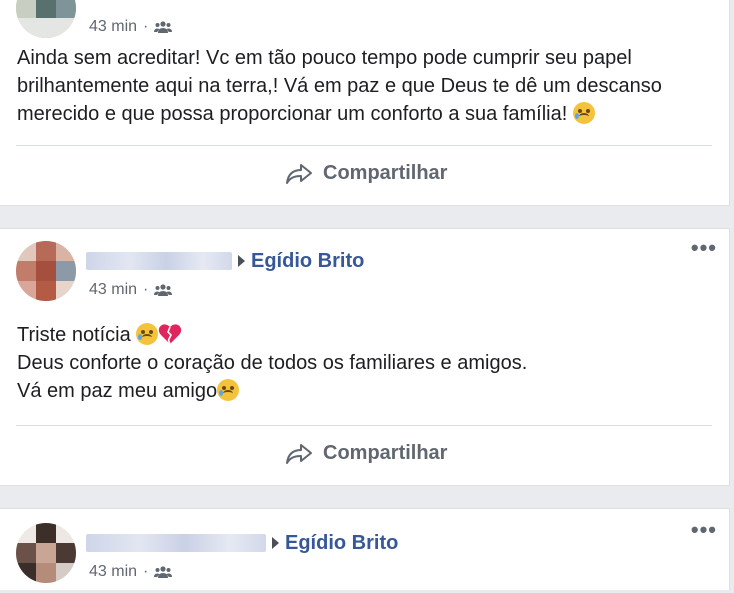 The width and height of the screenshot is (734, 593). What do you see at coordinates (366, 24) in the screenshot?
I see `post-header: 43 min ·` at bounding box center [366, 24].